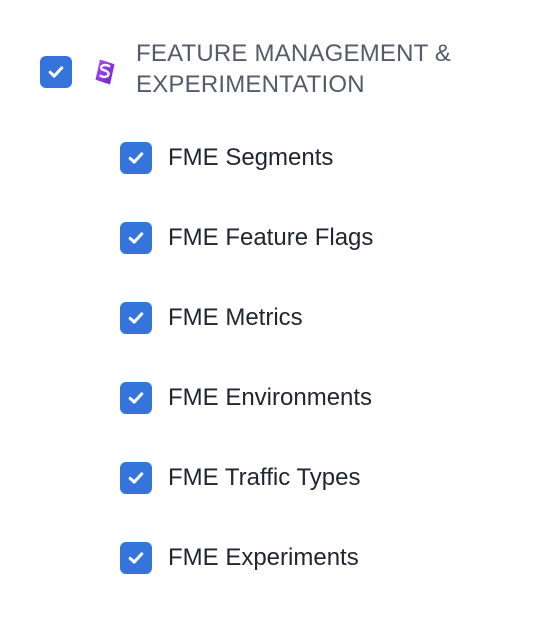  I want to click on parent-permission-title: FEATURE MANAGEMENT & EXPERIMENTATION, so click(294, 69).